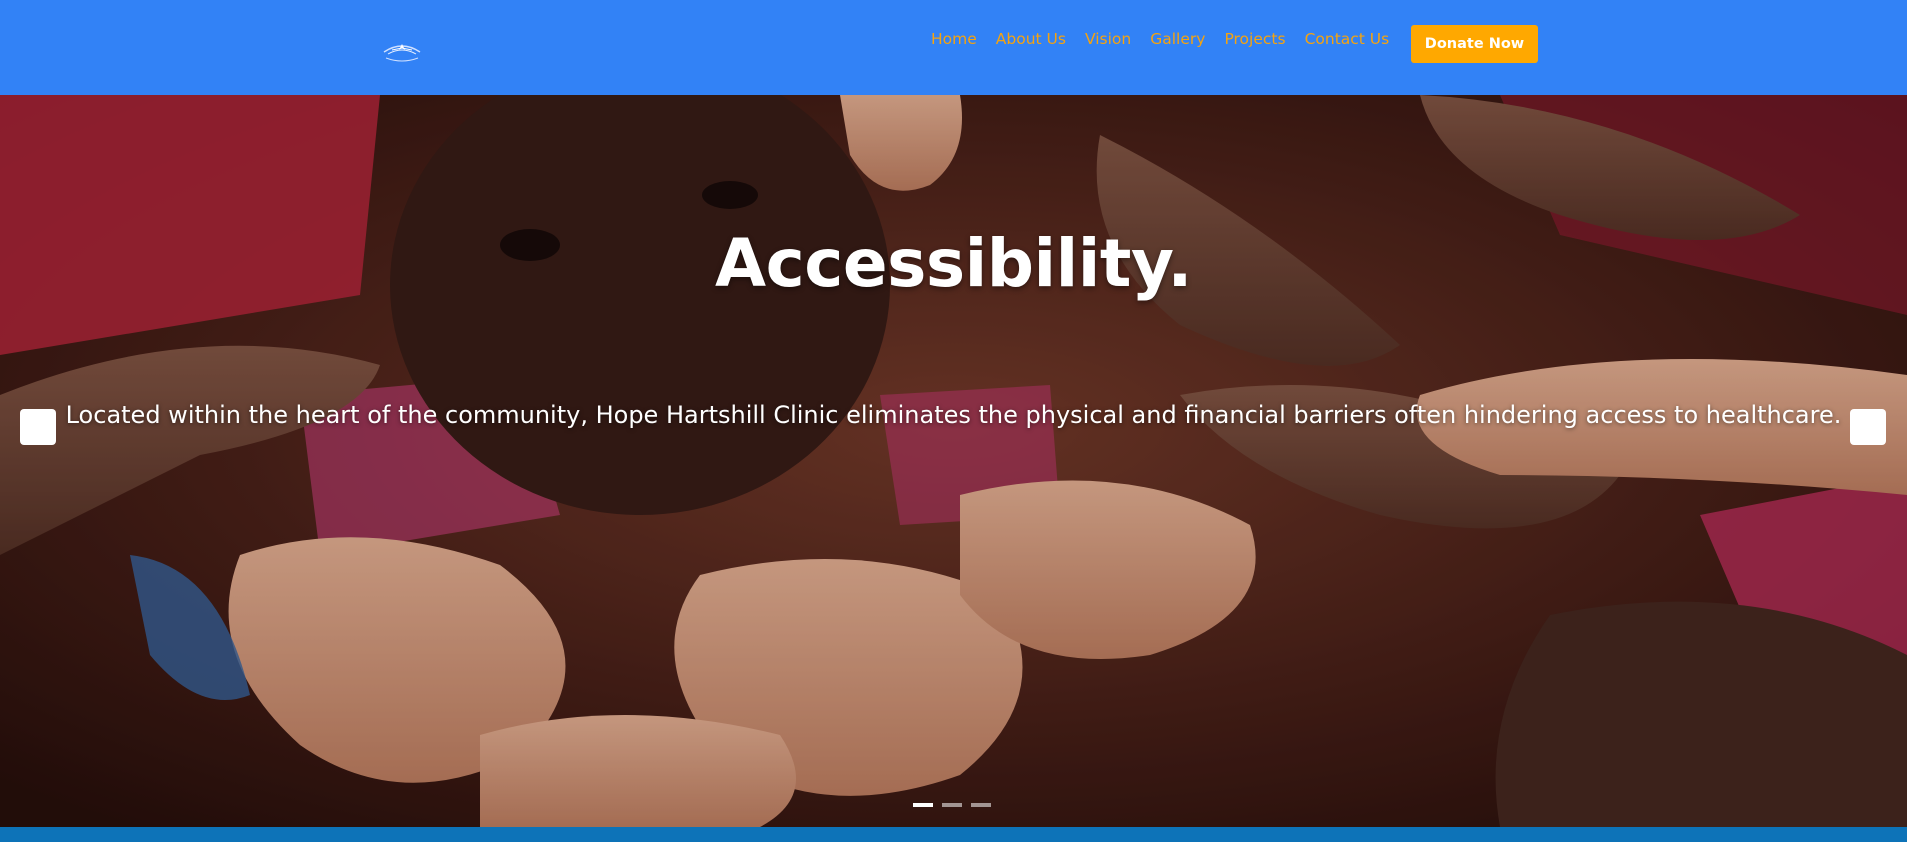  What do you see at coordinates (1031, 39) in the screenshot?
I see `nav-about-us: About Us` at bounding box center [1031, 39].